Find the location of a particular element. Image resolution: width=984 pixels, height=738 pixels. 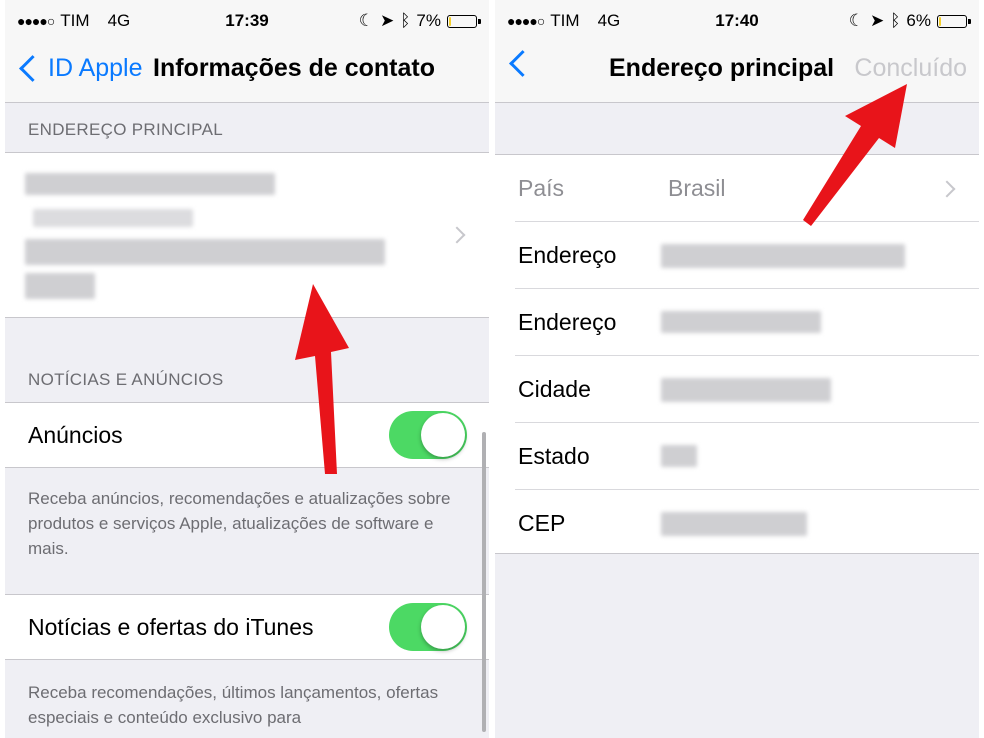

itunes-label: Notícias e ofertas do iTunes is located at coordinates (171, 627).